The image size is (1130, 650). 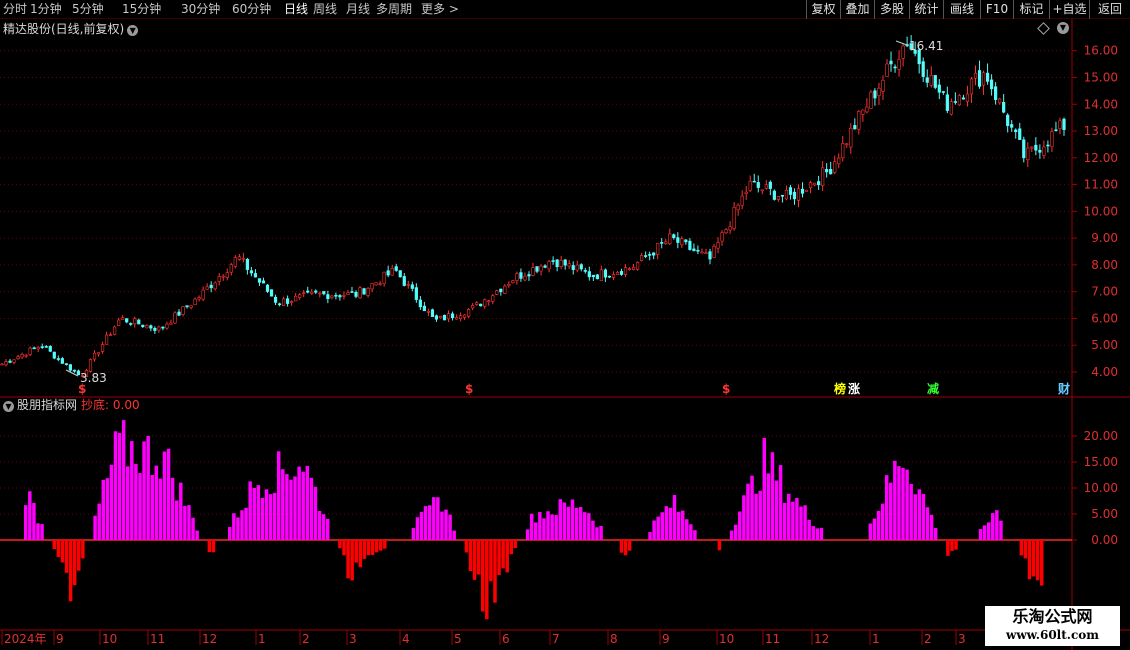 I want to click on event-marker: 榜, so click(x=840, y=388).